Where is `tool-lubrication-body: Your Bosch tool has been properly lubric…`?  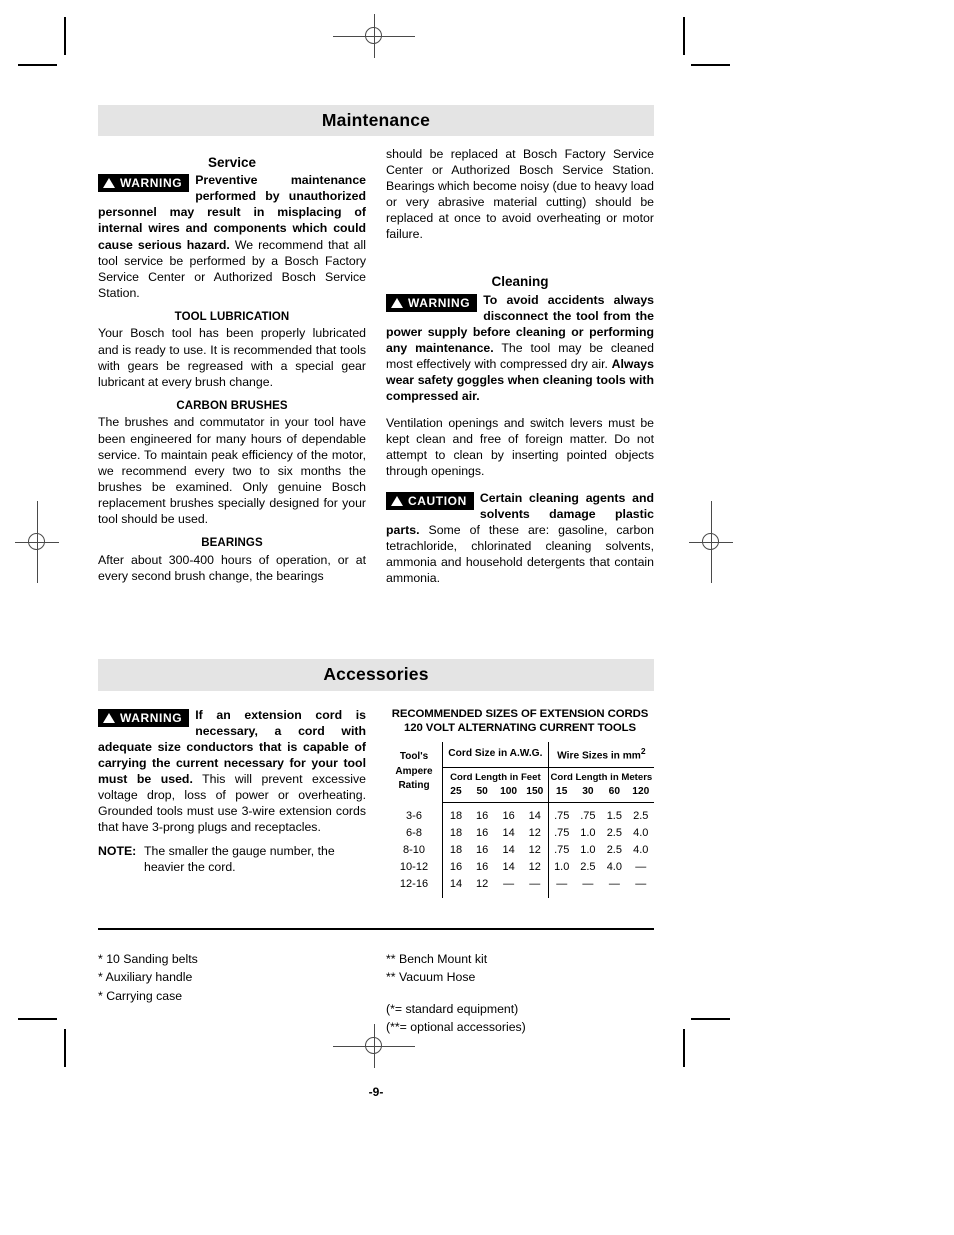 tool-lubrication-body: Your Bosch tool has been properly lubric… is located at coordinates (232, 357).